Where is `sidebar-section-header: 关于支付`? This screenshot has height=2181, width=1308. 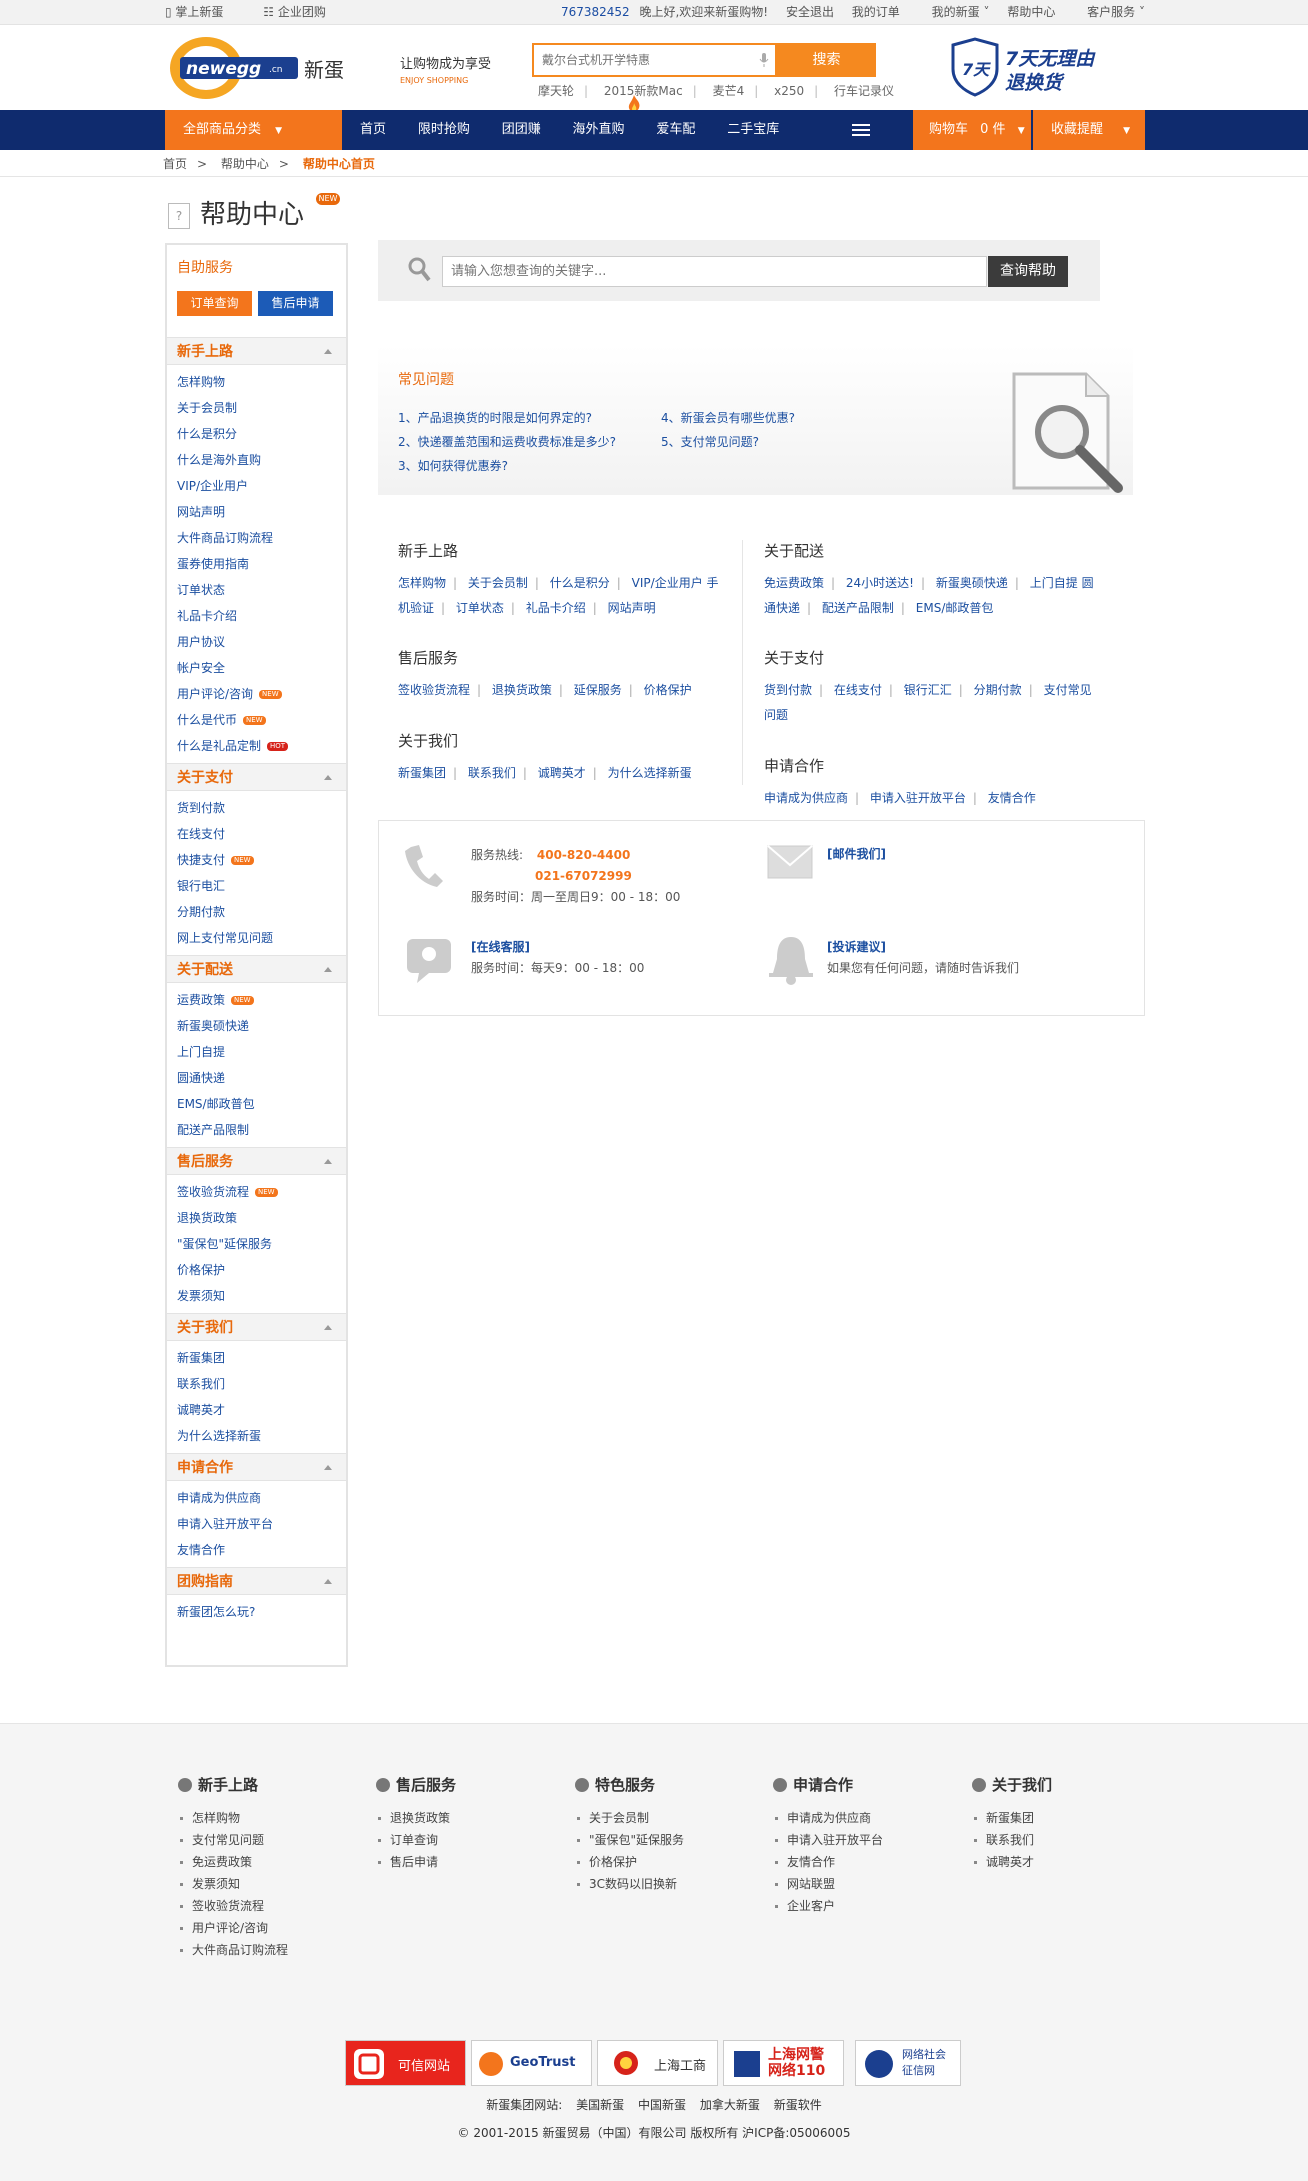 sidebar-section-header: 关于支付 is located at coordinates (256, 777).